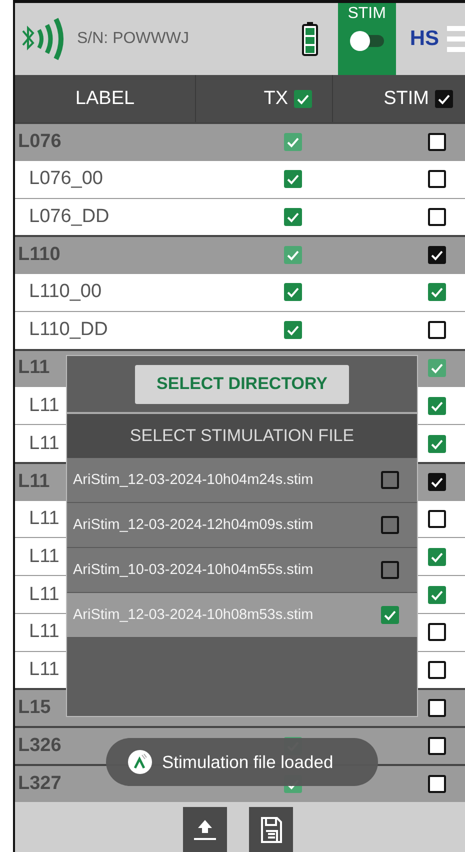  What do you see at coordinates (242, 525) in the screenshot?
I see `file-item: AriStim_12-03-2024-12h04m09s.stim` at bounding box center [242, 525].